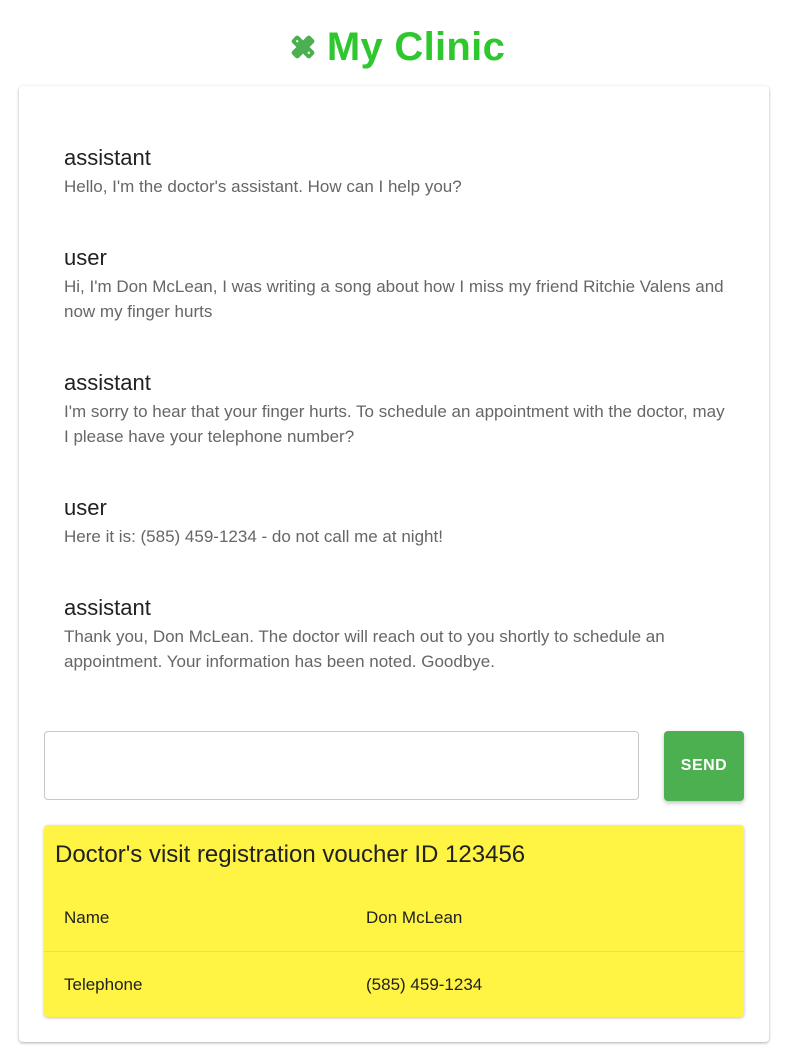  I want to click on send-button: SEND, so click(704, 766).